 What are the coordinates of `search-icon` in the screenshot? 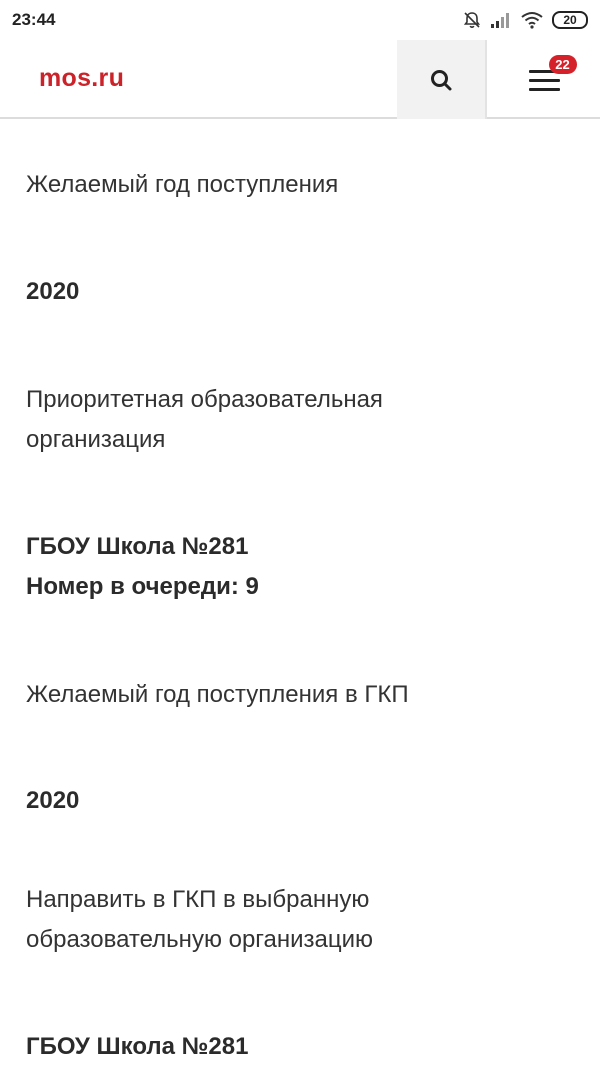 It's located at (441, 79).